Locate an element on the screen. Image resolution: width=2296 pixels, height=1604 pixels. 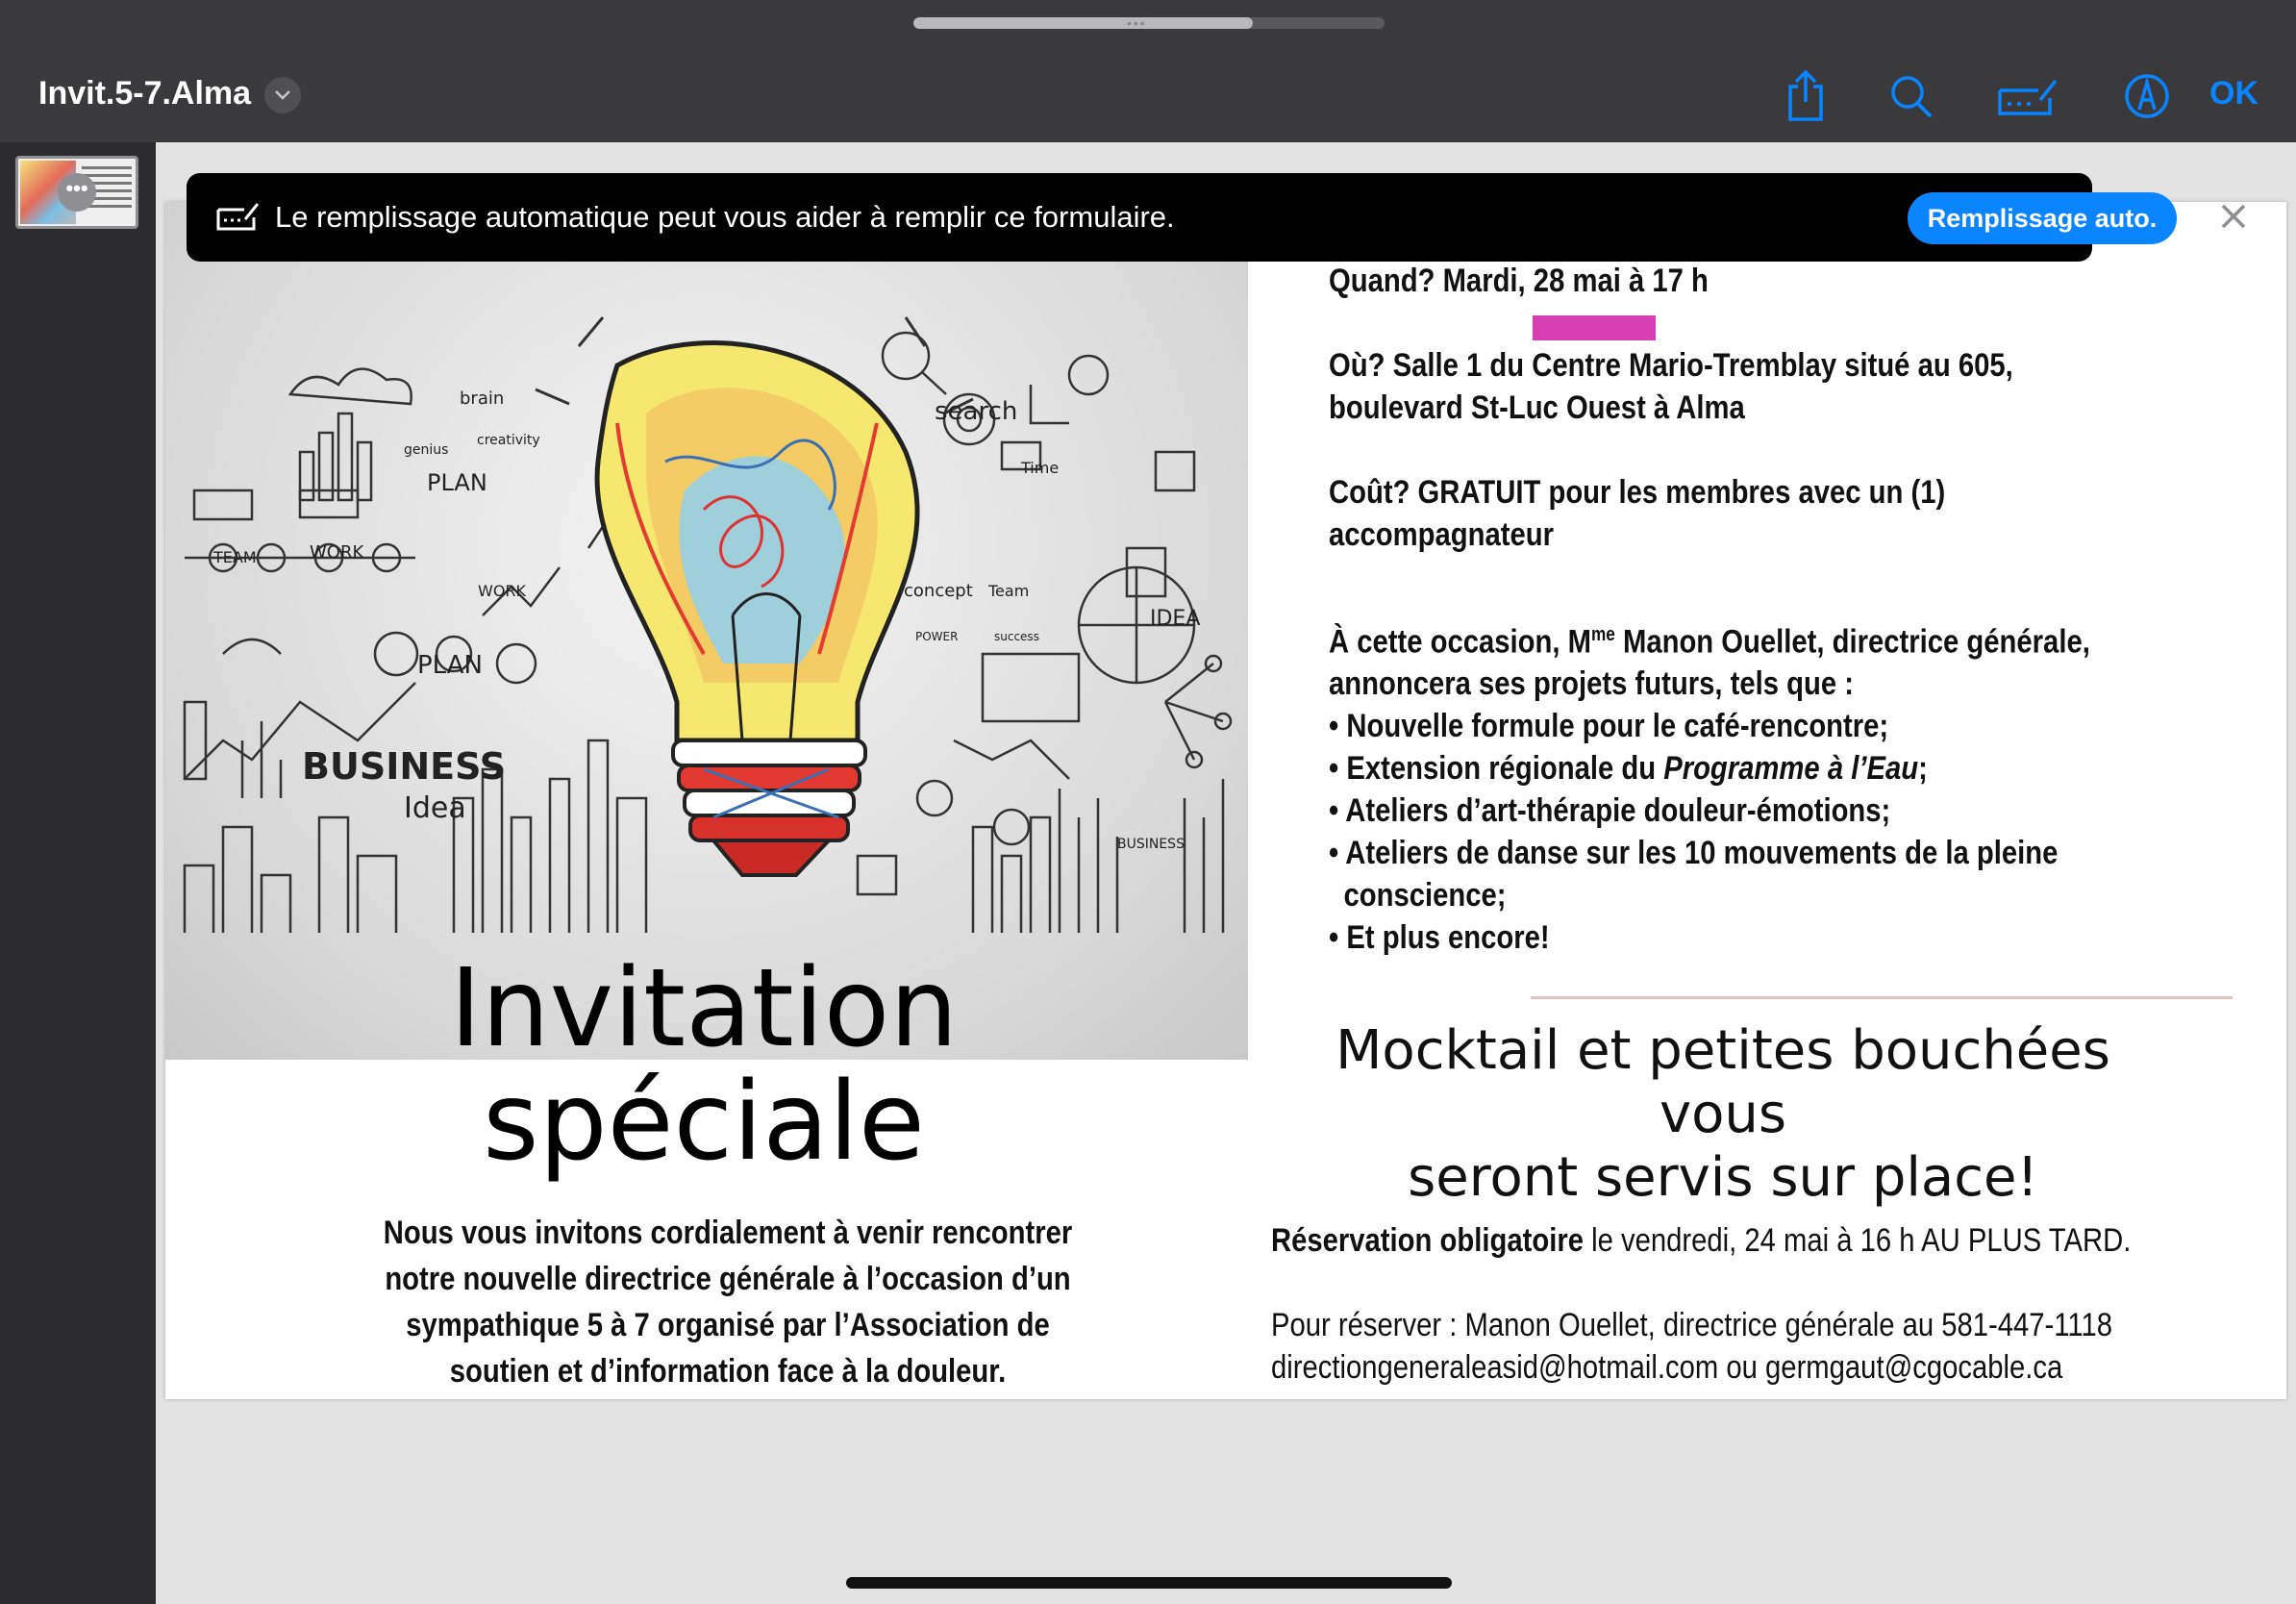
hero-word-success: success is located at coordinates (1016, 636).